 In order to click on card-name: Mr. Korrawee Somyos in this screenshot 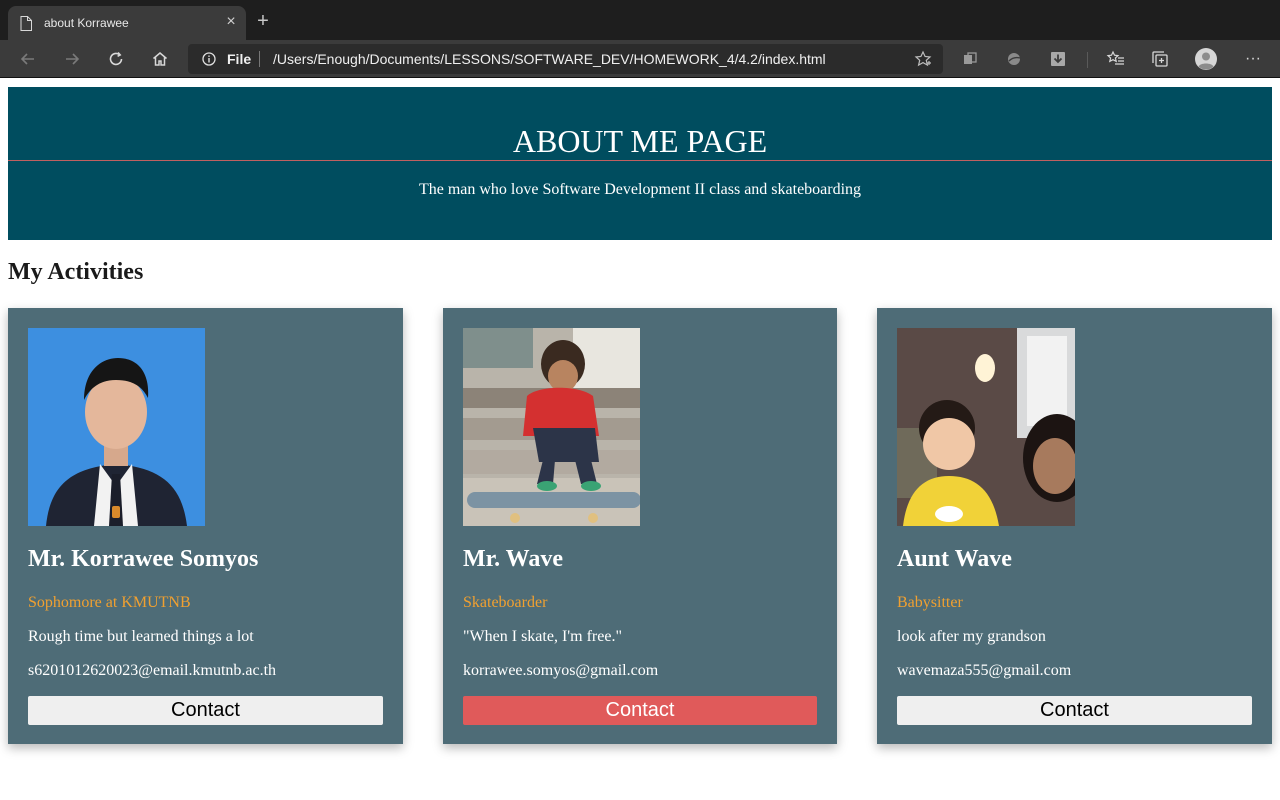, I will do `click(143, 559)`.